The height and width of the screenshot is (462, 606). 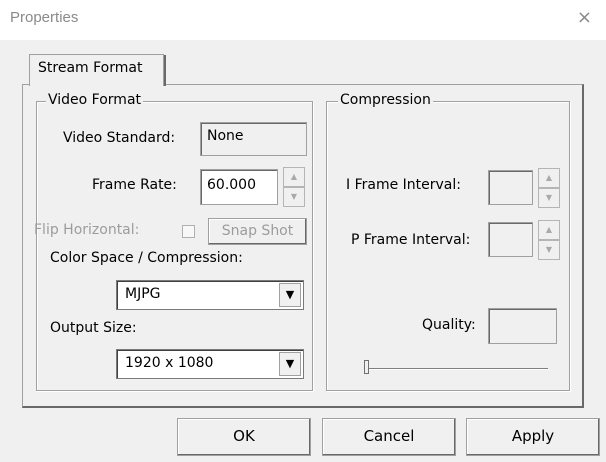 What do you see at coordinates (510, 187) in the screenshot?
I see `i-frame-interval-field` at bounding box center [510, 187].